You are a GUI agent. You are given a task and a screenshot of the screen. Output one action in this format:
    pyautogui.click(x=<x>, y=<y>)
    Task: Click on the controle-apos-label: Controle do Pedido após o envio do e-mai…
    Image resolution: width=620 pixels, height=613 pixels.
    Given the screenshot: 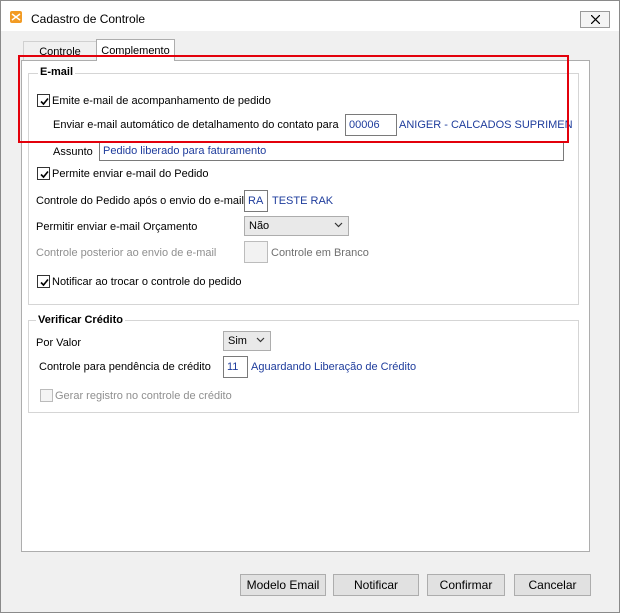 What is the action you would take?
    pyautogui.click(x=140, y=201)
    